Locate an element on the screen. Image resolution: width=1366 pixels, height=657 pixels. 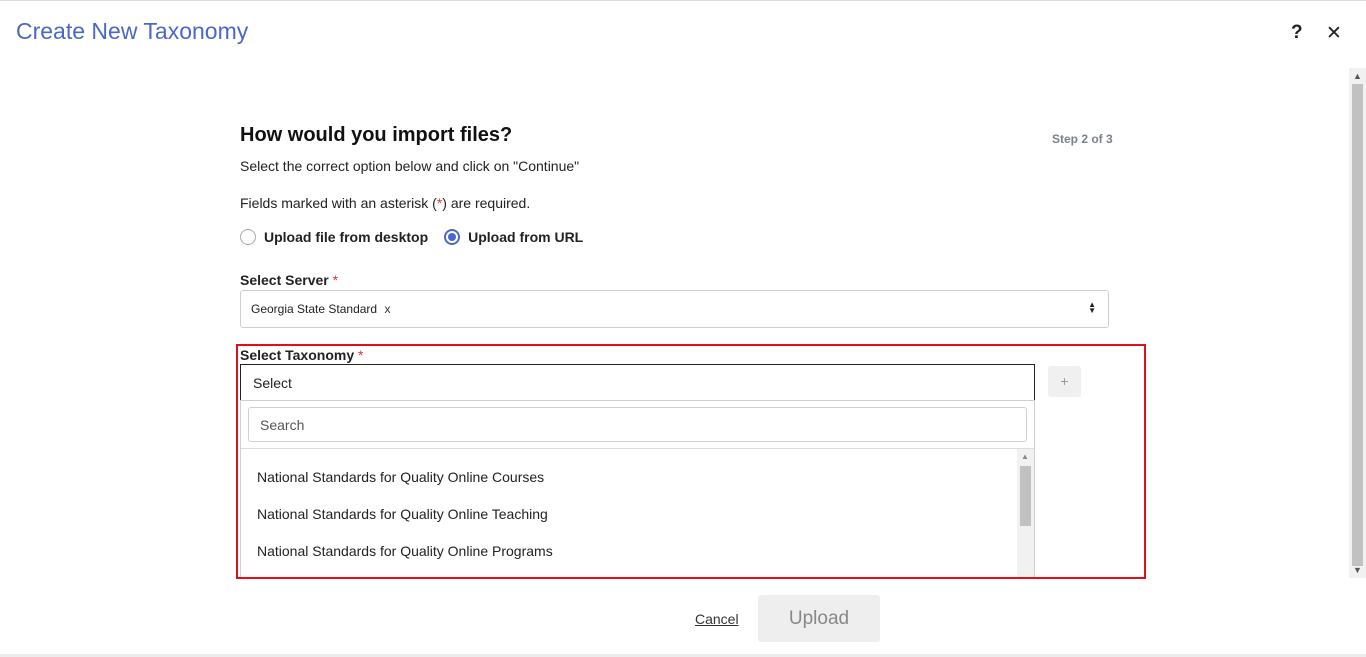
upload-method-radio-group: Upload file from desktop Upload from URL is located at coordinates (419, 237).